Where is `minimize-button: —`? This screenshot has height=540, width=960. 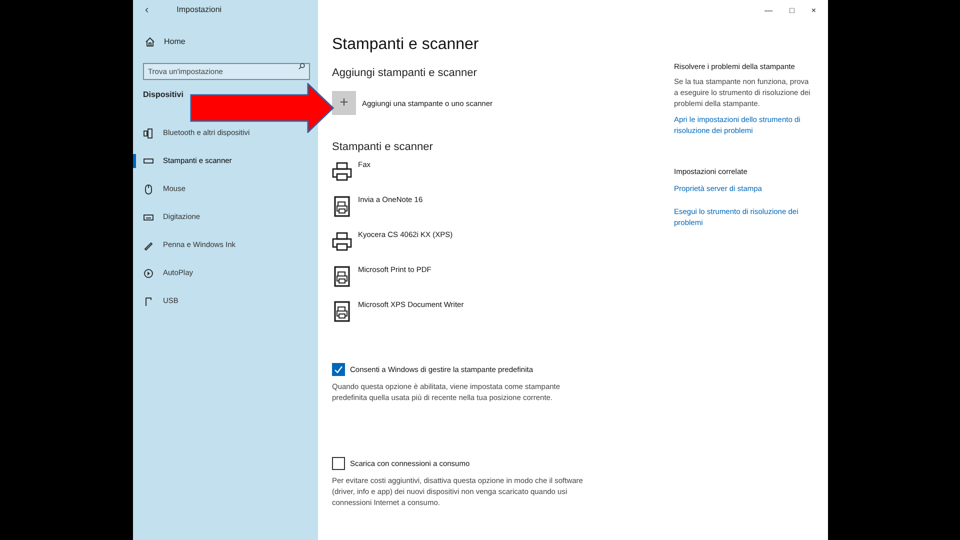 minimize-button: — is located at coordinates (768, 11).